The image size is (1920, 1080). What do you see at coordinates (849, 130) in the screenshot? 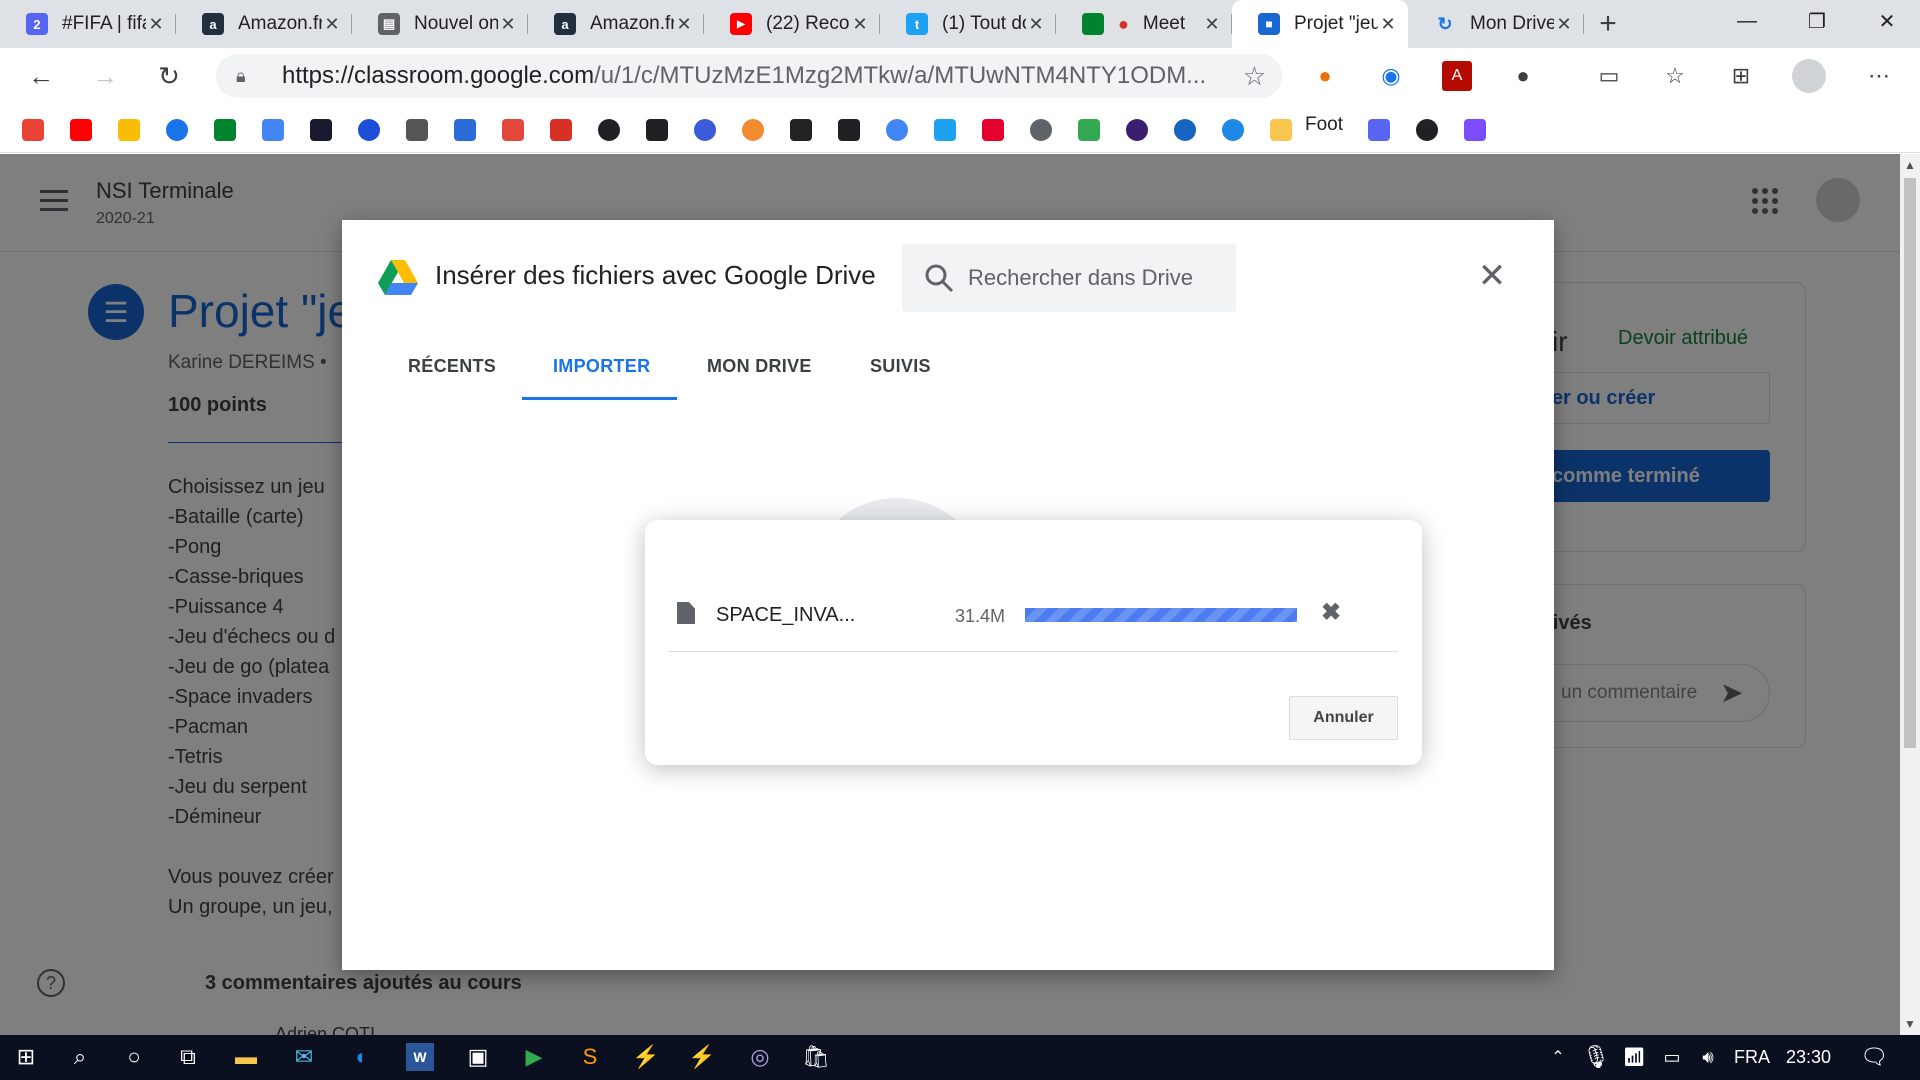
I see `tv-bookmark-icon` at bounding box center [849, 130].